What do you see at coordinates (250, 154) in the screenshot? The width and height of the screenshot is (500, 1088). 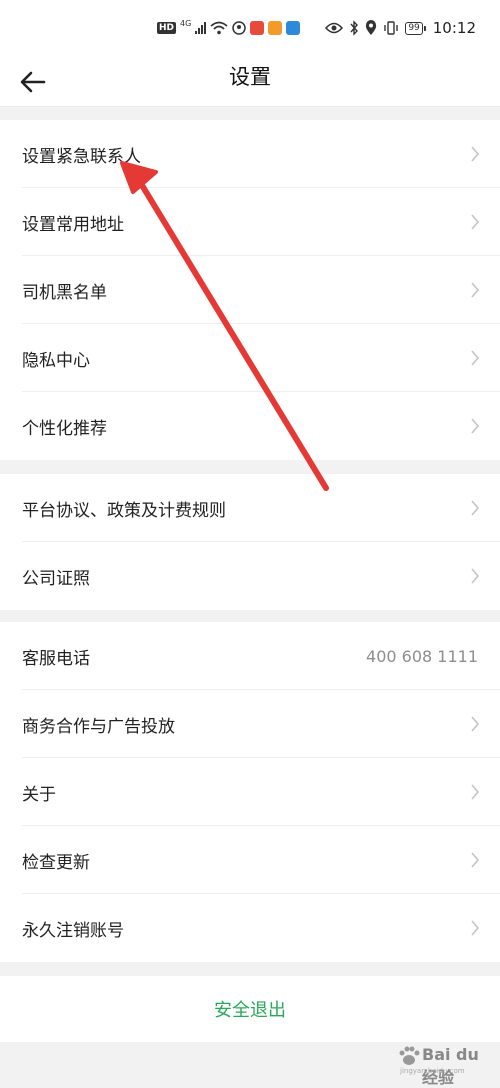 I see `row-emergency-contact: 设置紧急联系人` at bounding box center [250, 154].